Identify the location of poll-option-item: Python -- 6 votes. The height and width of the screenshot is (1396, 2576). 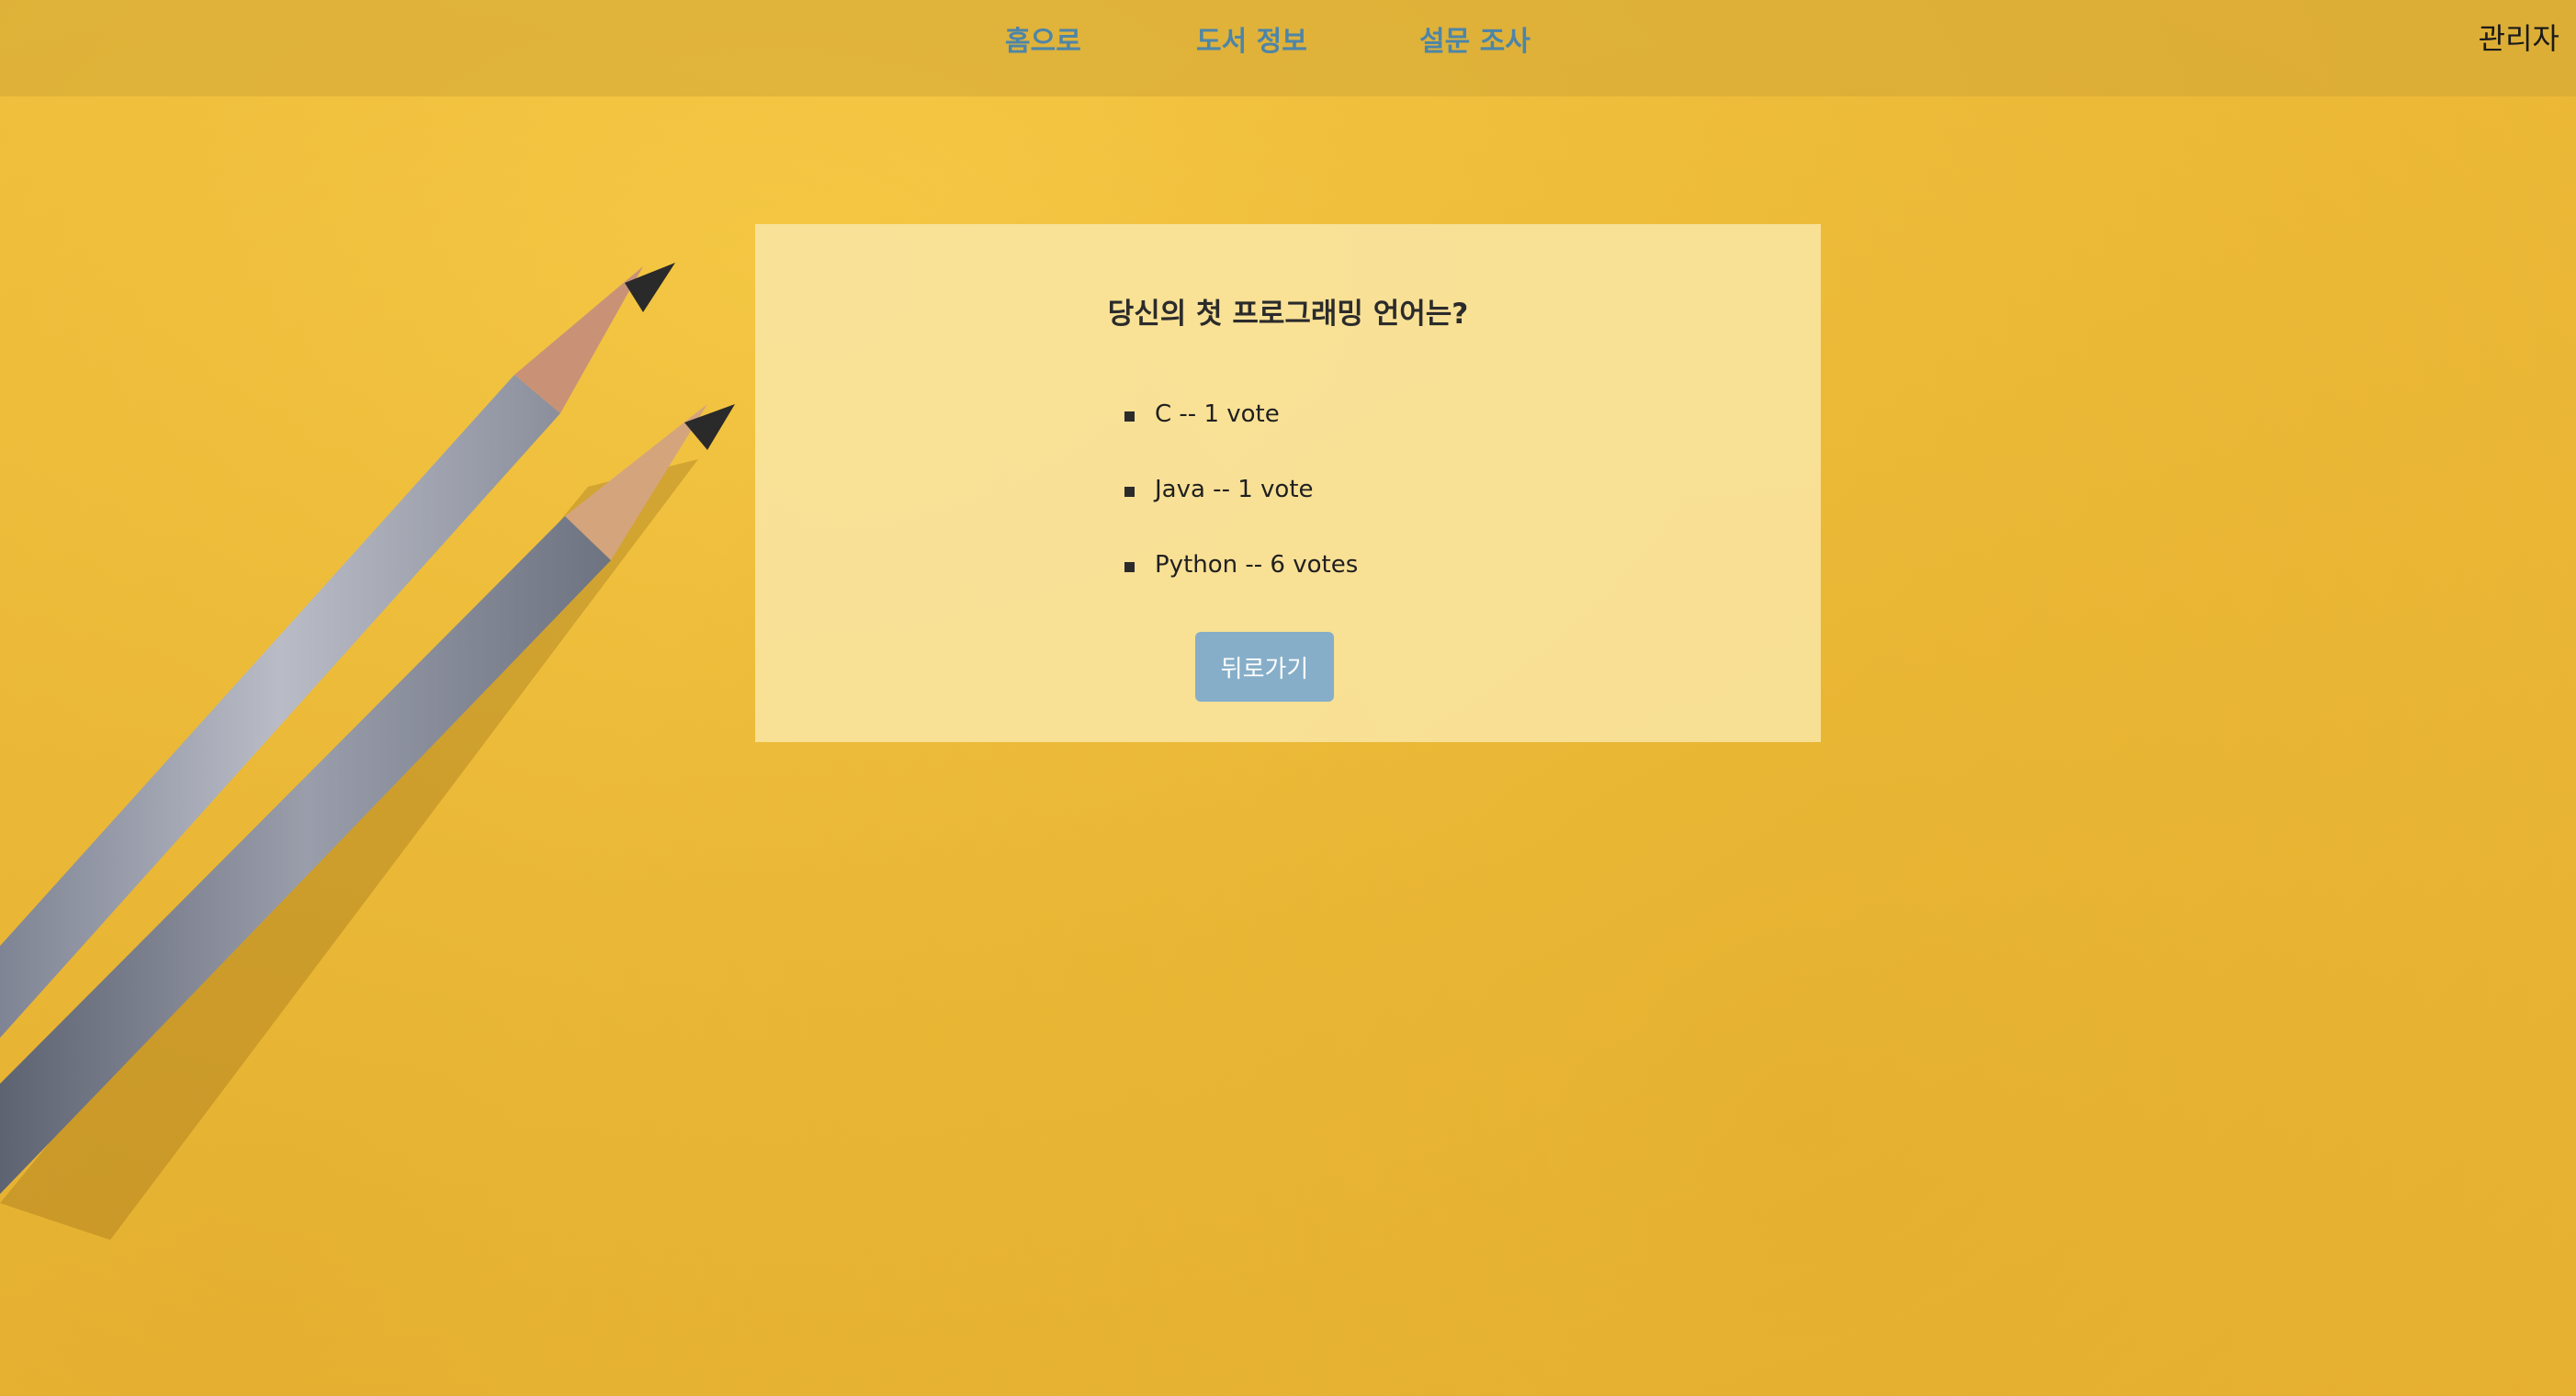
(1239, 588).